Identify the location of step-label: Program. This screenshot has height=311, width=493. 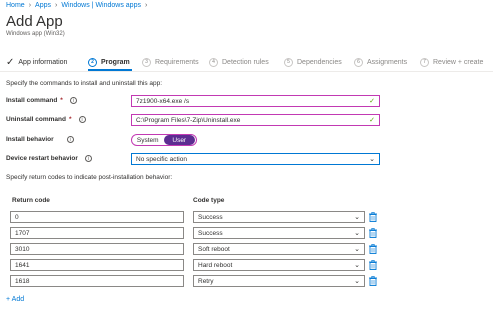
(115, 62).